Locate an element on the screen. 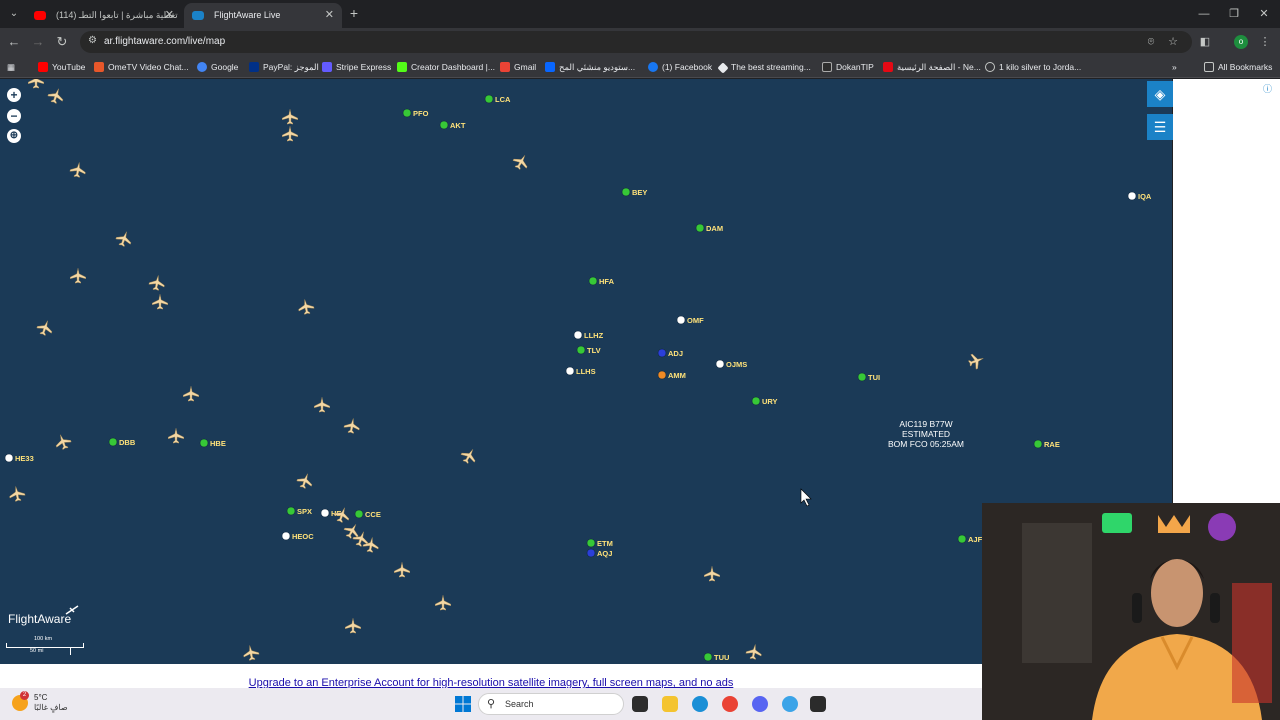  tab-flightaware: FlightAware Live ✕ is located at coordinates (263, 15).